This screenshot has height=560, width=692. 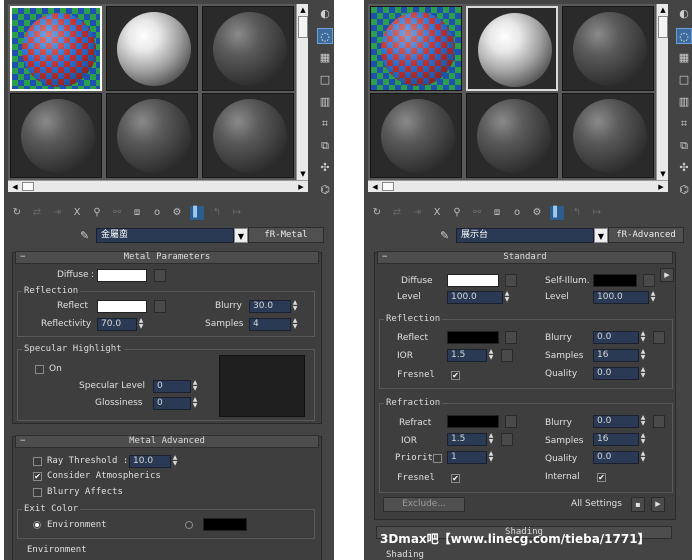 I want to click on scroll-right-icon: ▶, so click(x=661, y=187).